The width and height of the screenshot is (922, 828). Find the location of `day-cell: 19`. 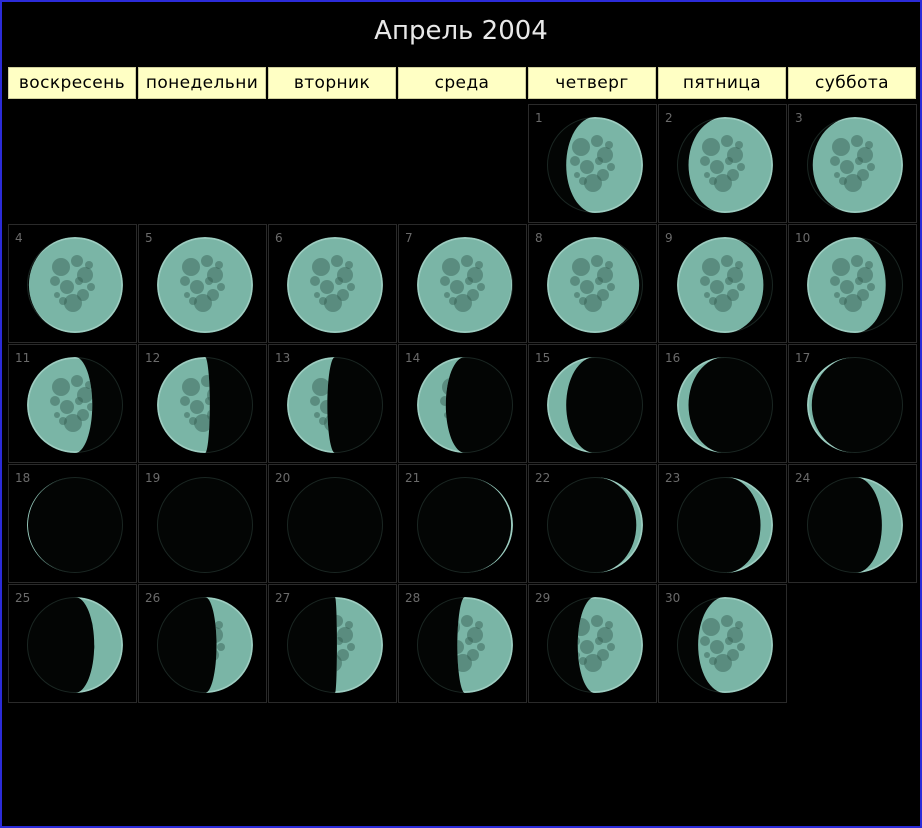

day-cell: 19 is located at coordinates (202, 523).